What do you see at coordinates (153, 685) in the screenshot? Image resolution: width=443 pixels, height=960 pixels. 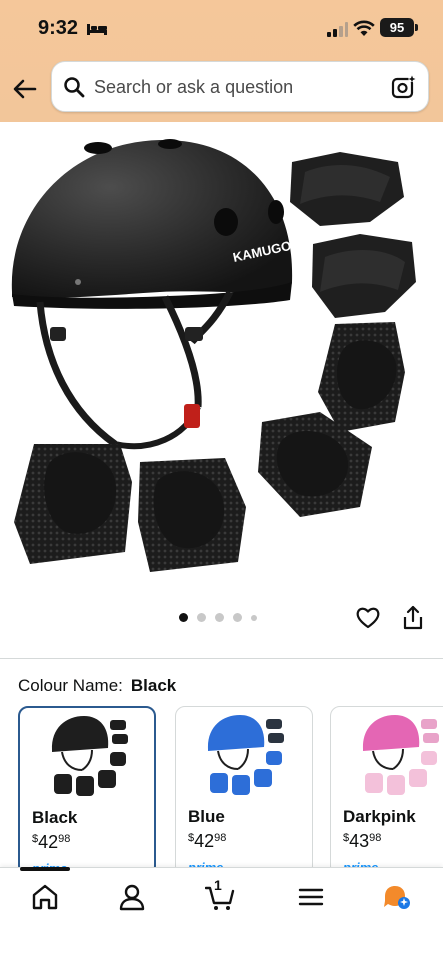 I see `variation-selected-value: Black` at bounding box center [153, 685].